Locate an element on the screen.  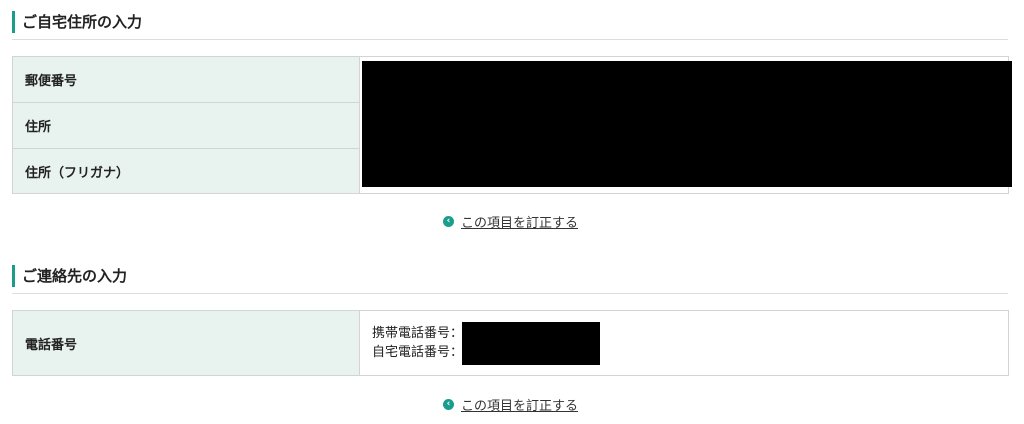
phone-number-label: 電話番号 is located at coordinates (186, 343).